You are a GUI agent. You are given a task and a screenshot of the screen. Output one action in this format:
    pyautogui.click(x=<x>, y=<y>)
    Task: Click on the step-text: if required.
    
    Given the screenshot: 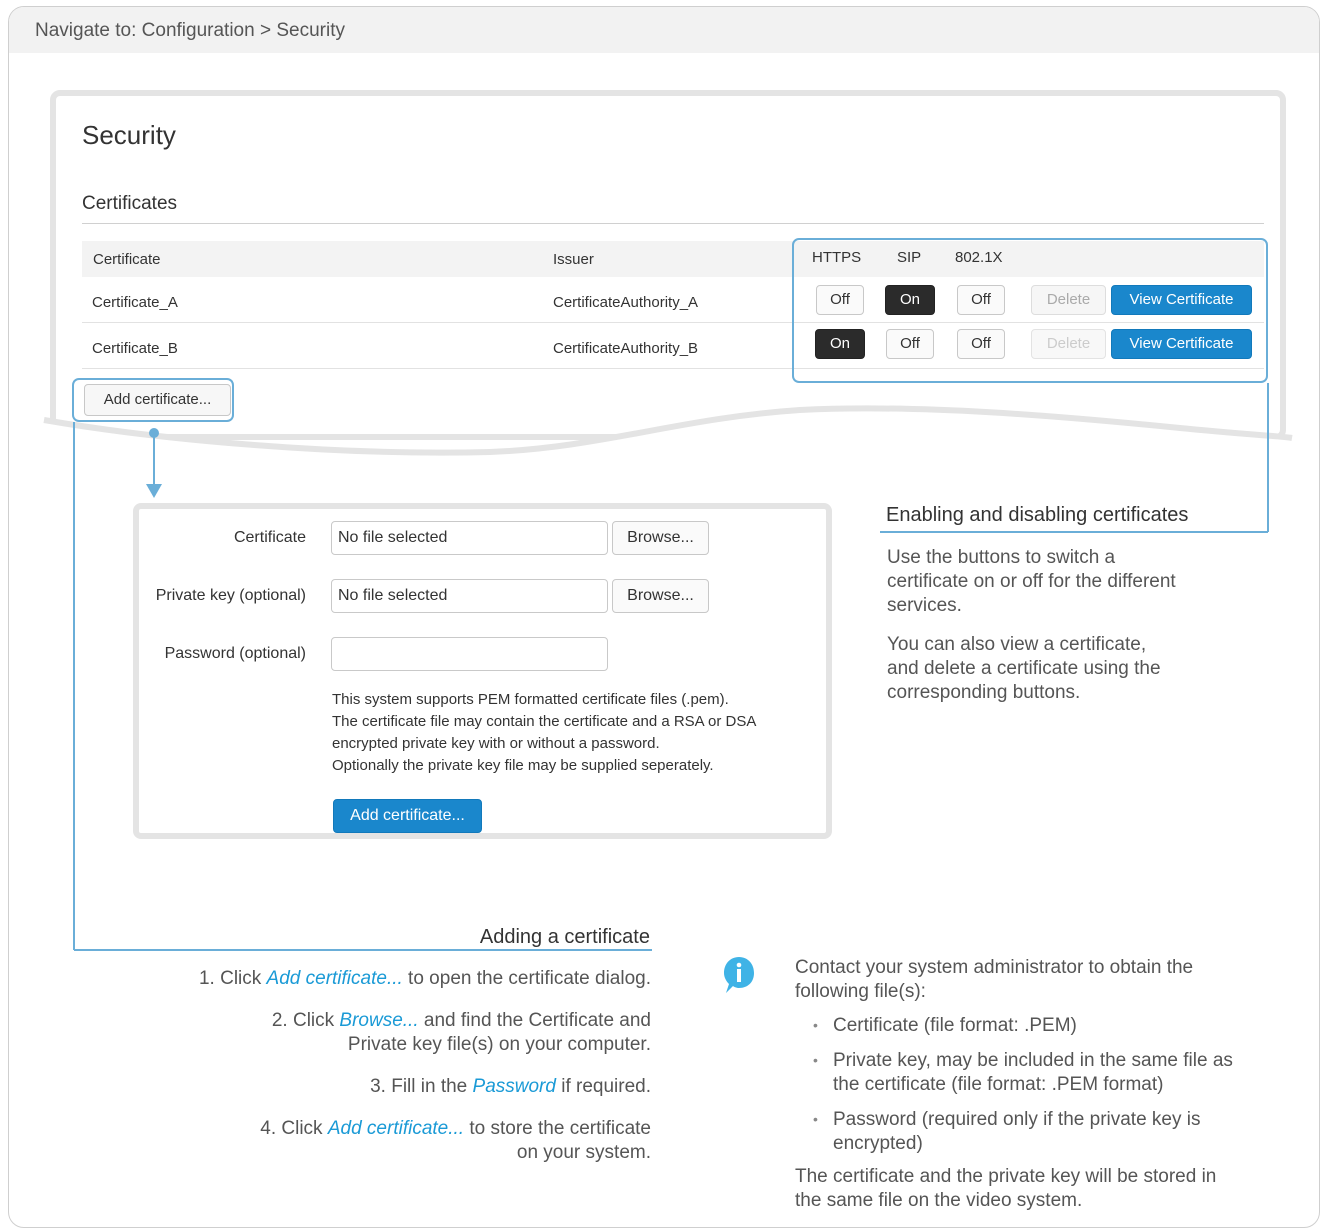 What is the action you would take?
    pyautogui.click(x=603, y=1086)
    